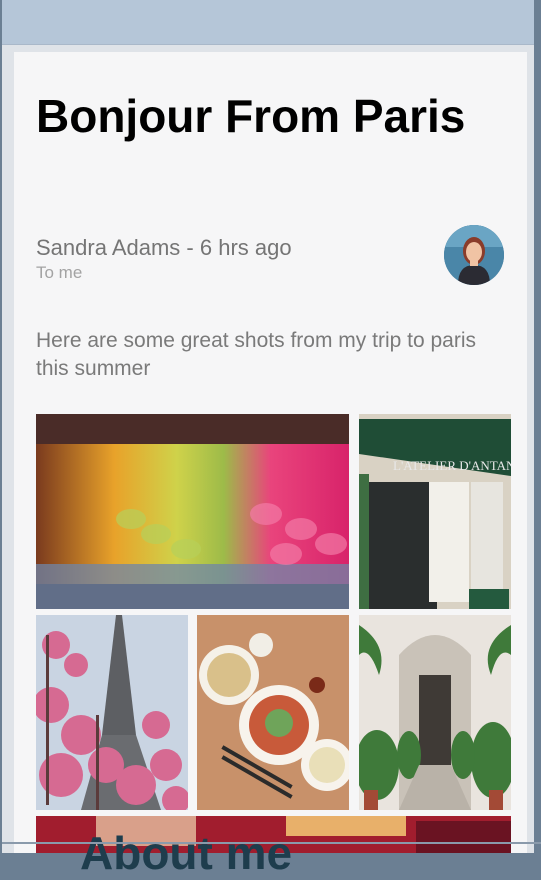 This screenshot has height=880, width=541. Describe the element at coordinates (452, 465) in the screenshot. I see `svg-text: L'ATELIER D'ANTAN` at that location.